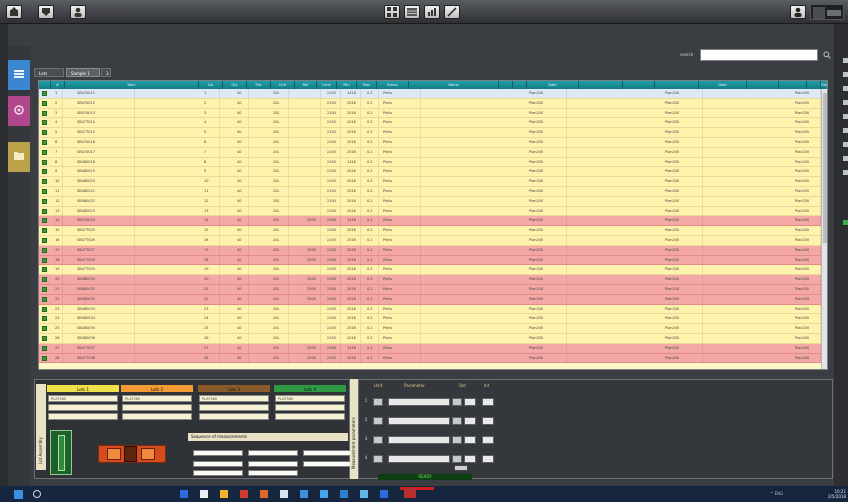 The width and height of the screenshot is (848, 502). Describe the element at coordinates (83, 388) in the screenshot. I see `lot-header: Lots 1` at that location.